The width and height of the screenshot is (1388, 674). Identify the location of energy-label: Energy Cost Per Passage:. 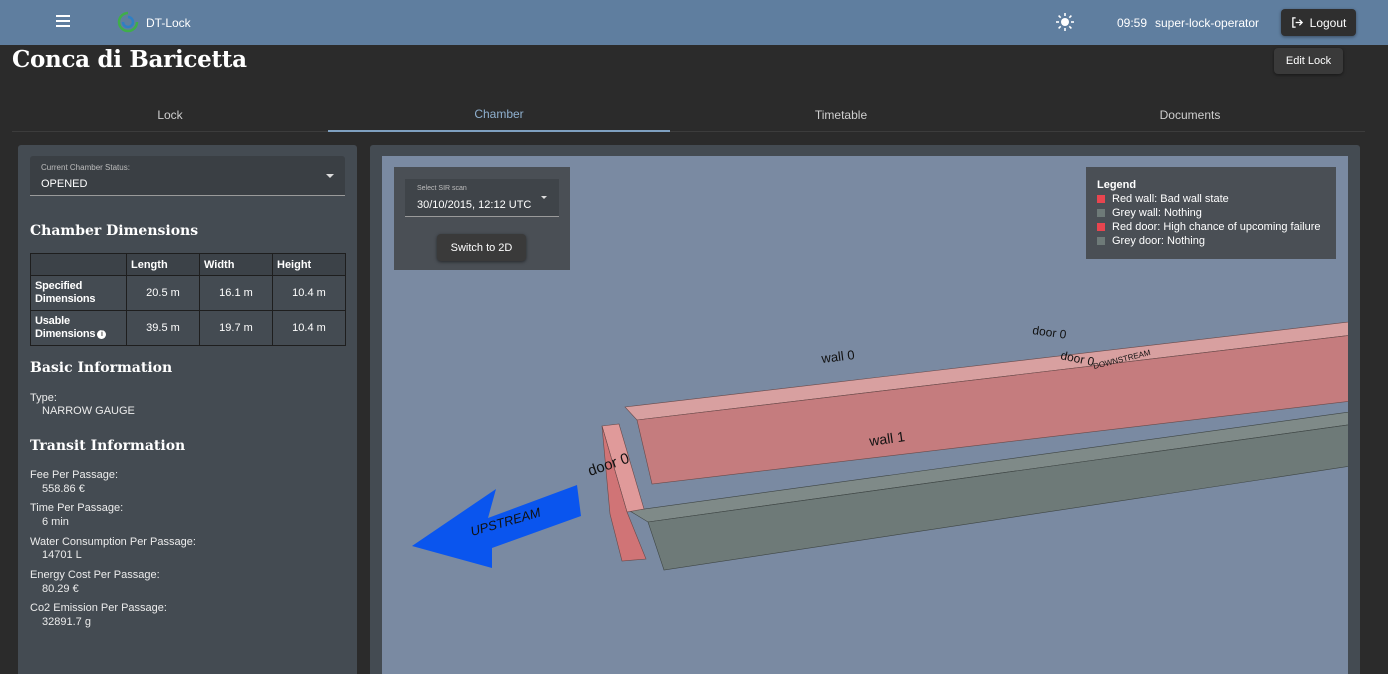
(95, 575).